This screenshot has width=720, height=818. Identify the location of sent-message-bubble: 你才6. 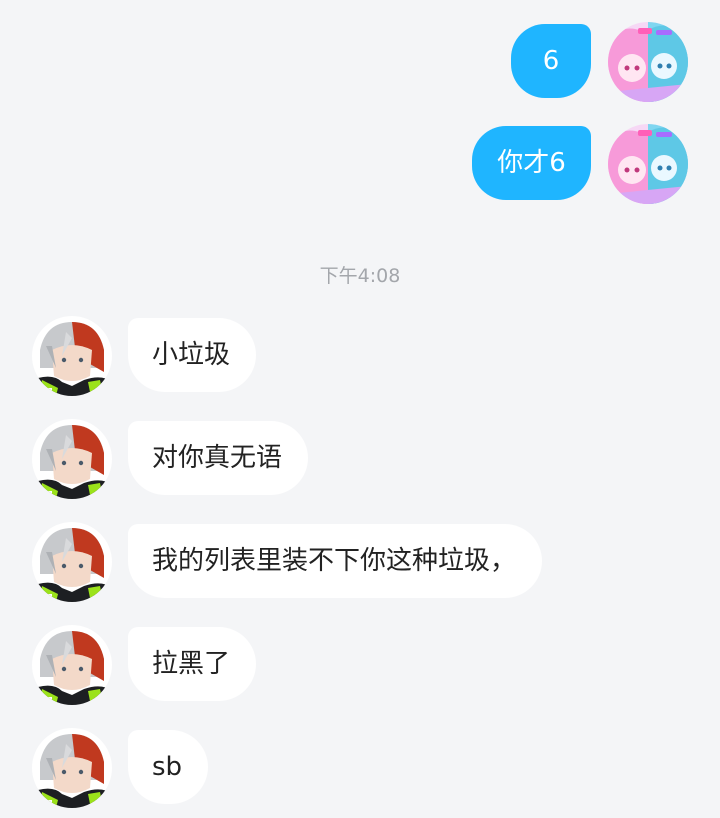
(531, 163).